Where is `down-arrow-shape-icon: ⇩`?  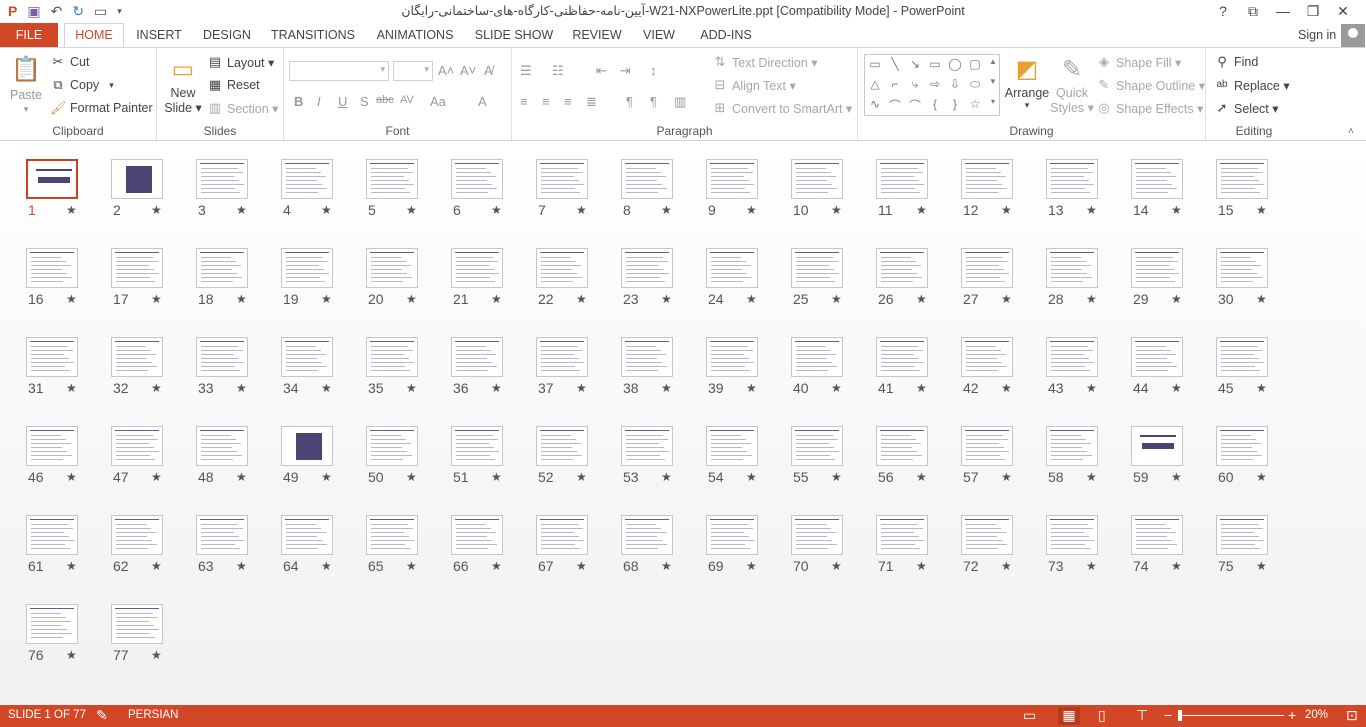
down-arrow-shape-icon: ⇩ is located at coordinates (955, 84).